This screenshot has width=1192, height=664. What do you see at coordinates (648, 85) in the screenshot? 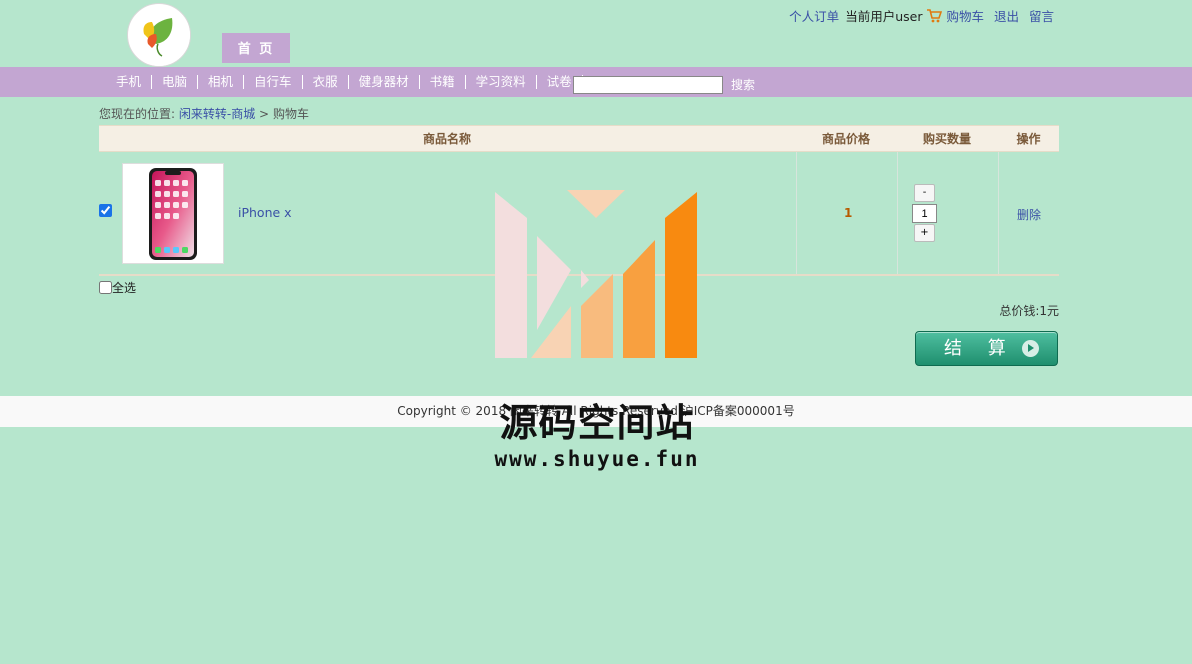
I see `search-input` at bounding box center [648, 85].